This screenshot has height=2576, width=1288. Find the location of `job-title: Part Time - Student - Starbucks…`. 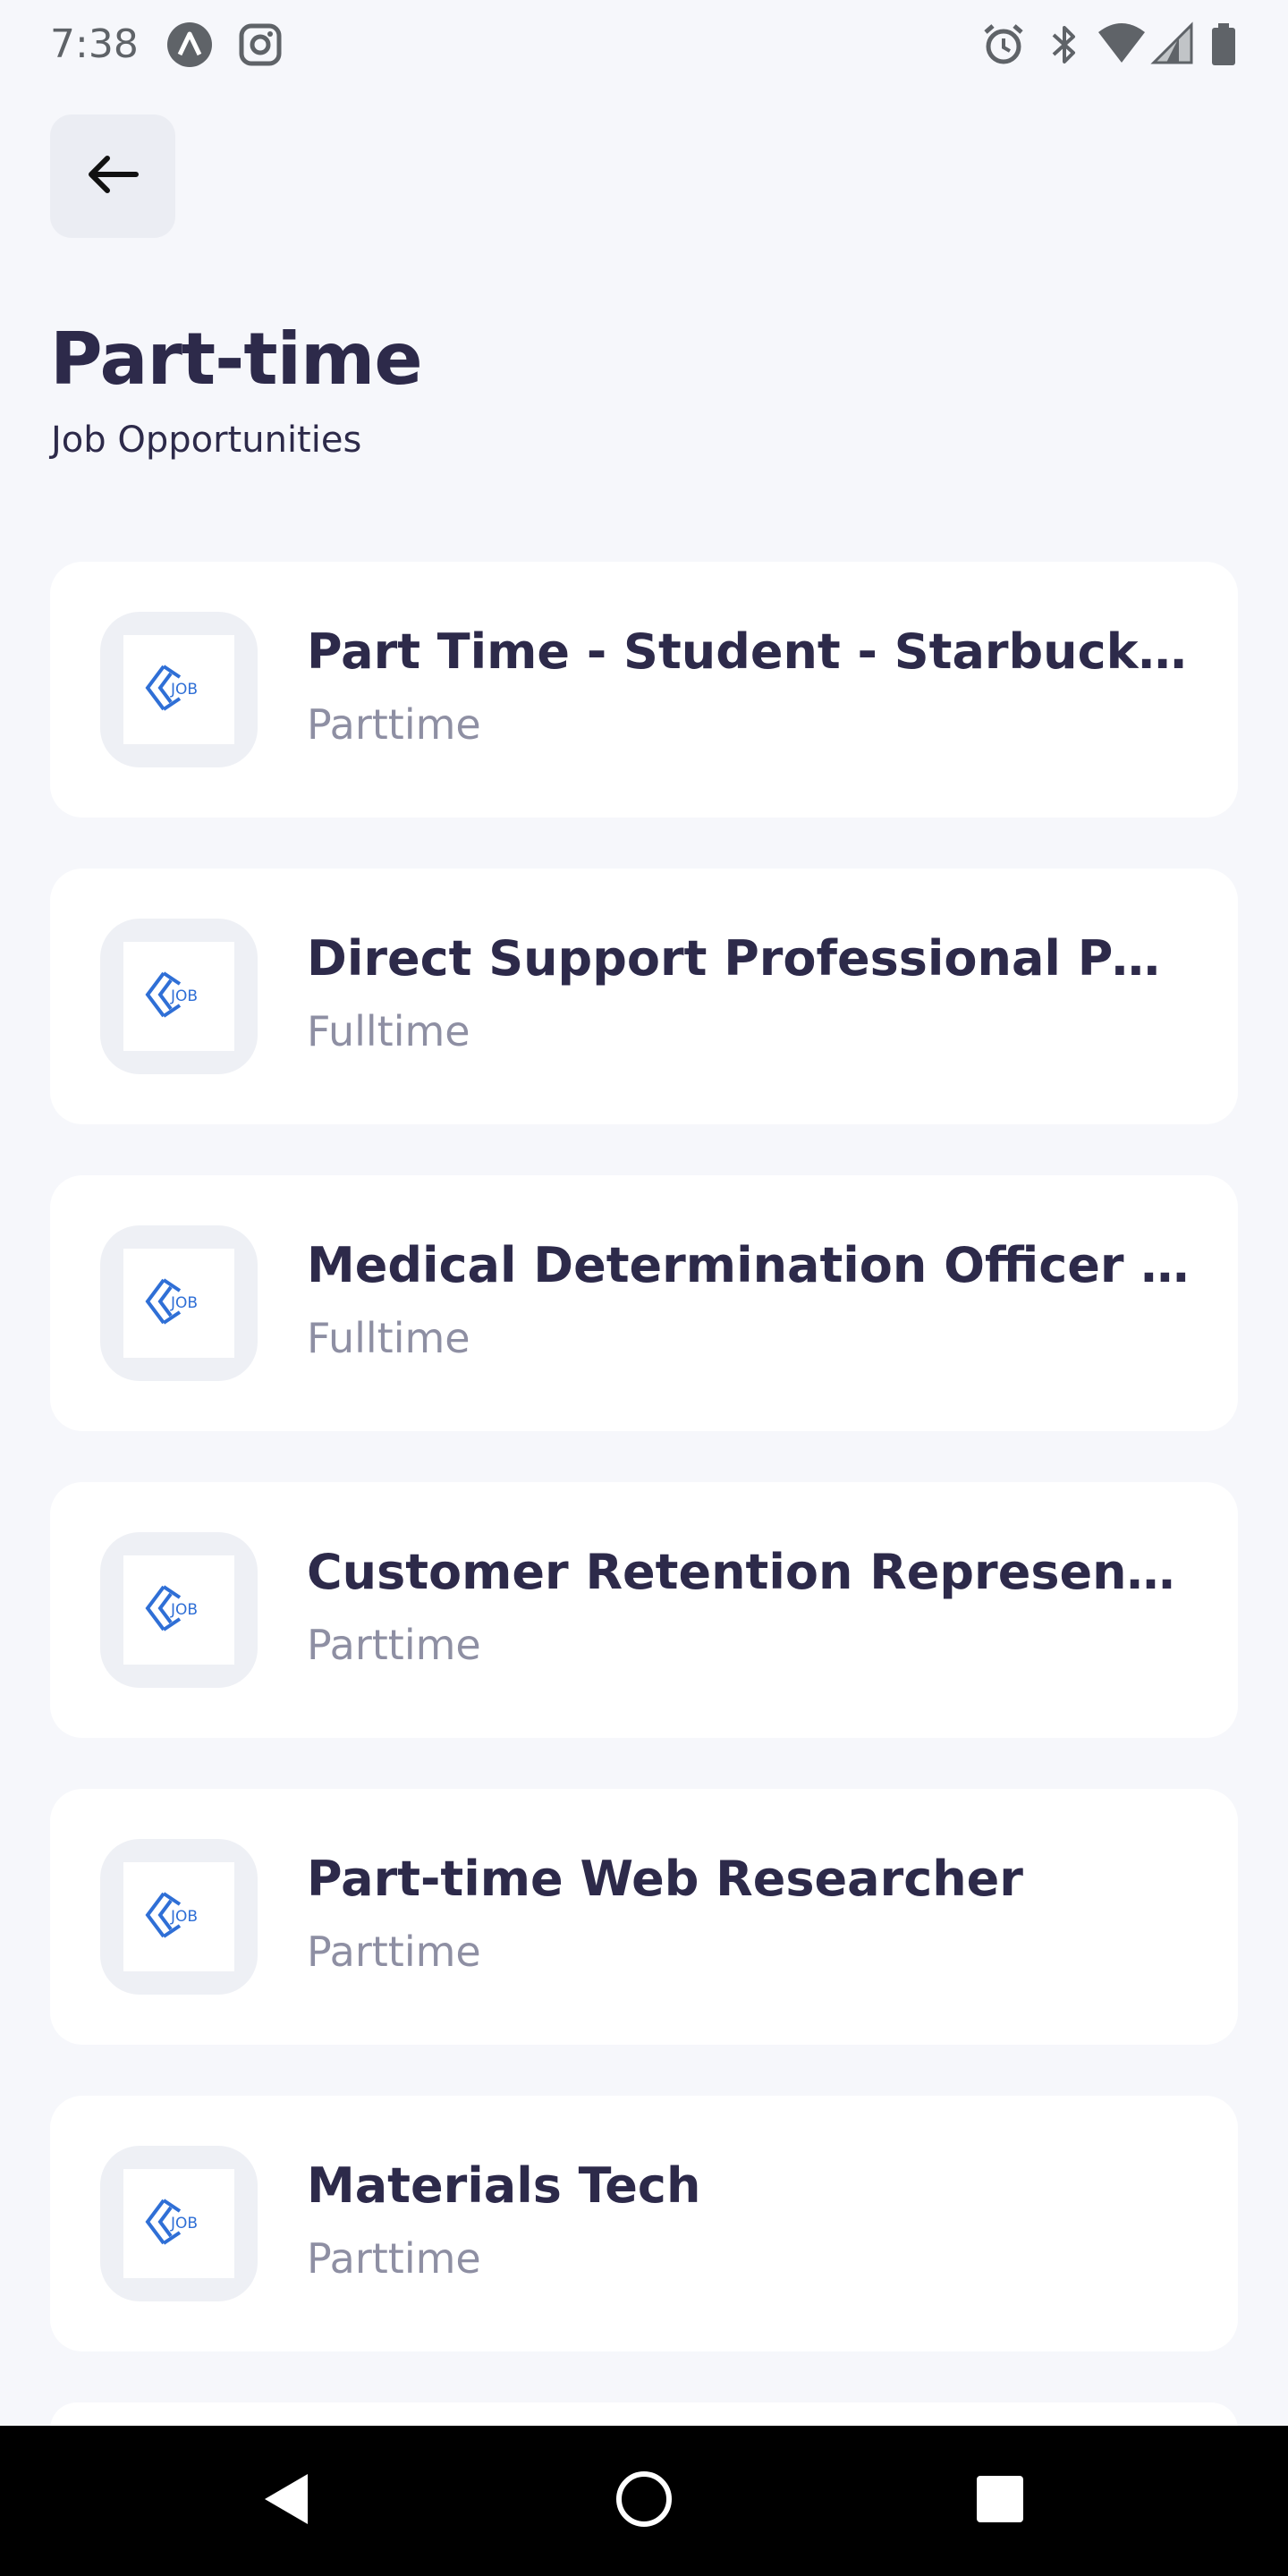

job-title: Part Time - Student - Starbucks… is located at coordinates (749, 651).